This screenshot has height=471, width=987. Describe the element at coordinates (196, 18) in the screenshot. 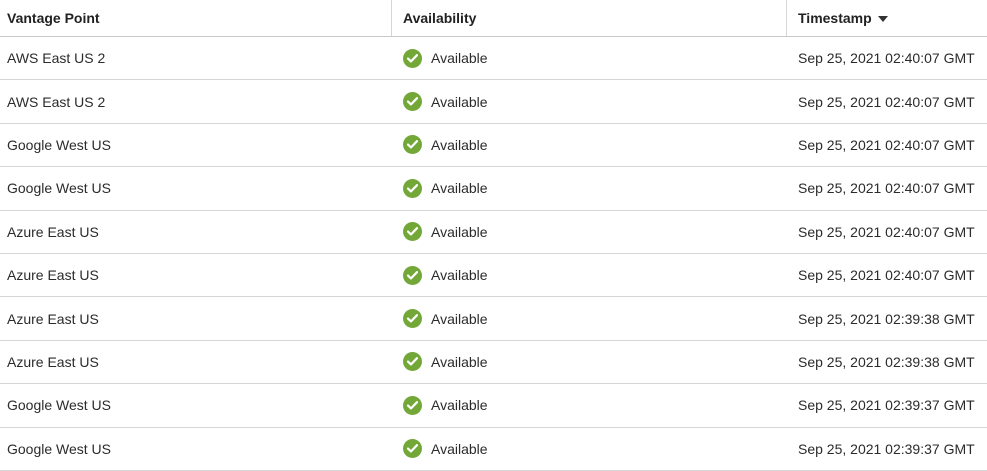

I see `column-header-vantage-point: Vantage Point` at that location.